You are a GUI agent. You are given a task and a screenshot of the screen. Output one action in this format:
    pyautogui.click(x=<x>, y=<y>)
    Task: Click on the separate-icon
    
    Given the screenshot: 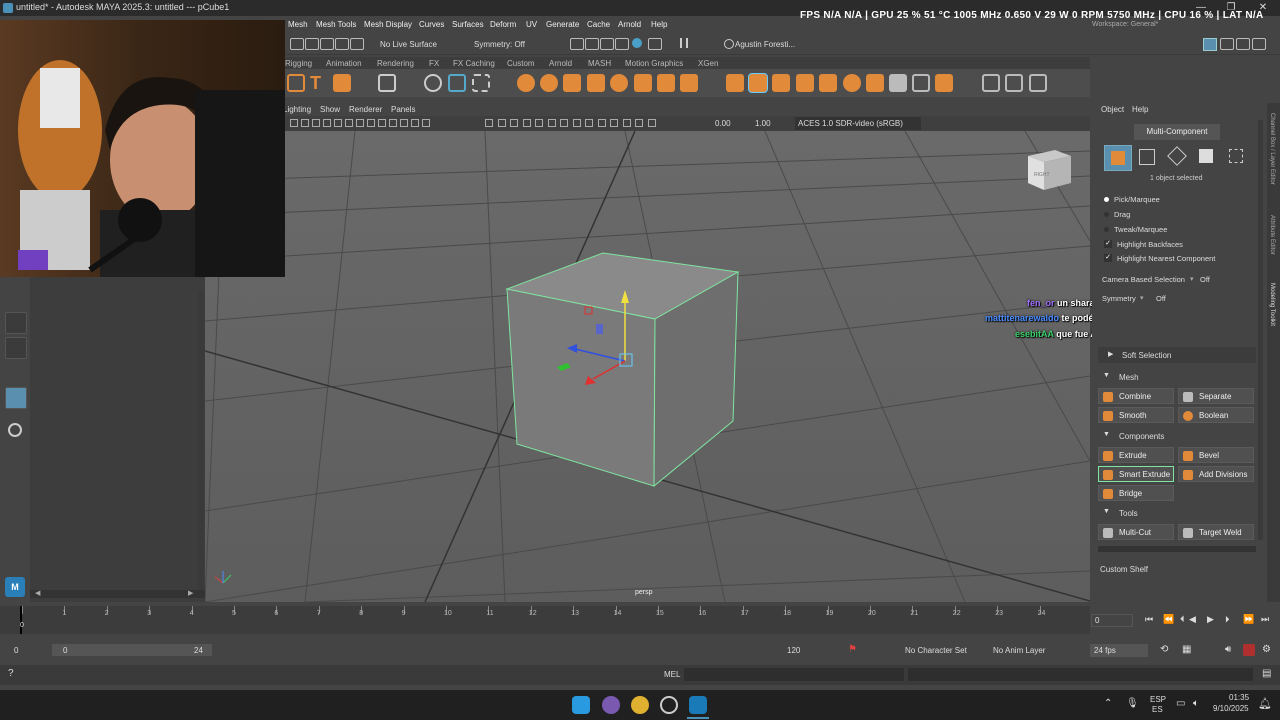 What is the action you would take?
    pyautogui.click(x=898, y=83)
    